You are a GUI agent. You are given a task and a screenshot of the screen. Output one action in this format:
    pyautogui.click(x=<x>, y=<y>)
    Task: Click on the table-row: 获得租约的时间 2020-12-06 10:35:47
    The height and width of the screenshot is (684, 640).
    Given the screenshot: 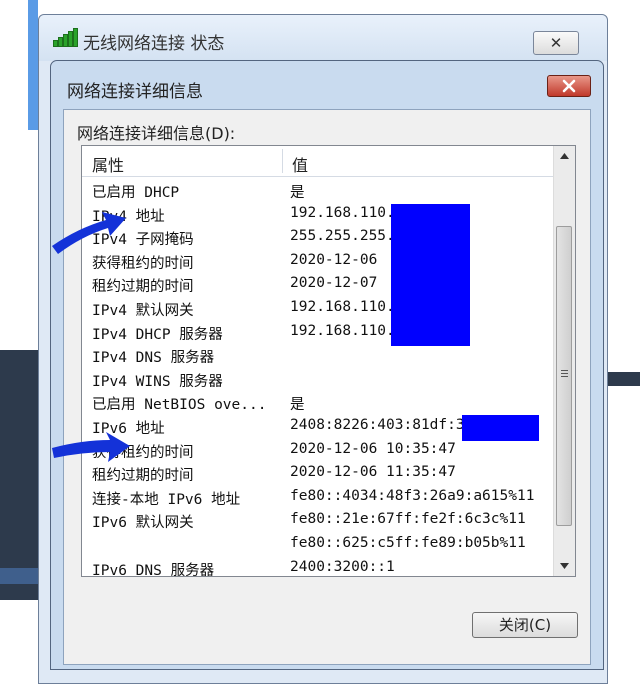 What is the action you would take?
    pyautogui.click(x=318, y=451)
    